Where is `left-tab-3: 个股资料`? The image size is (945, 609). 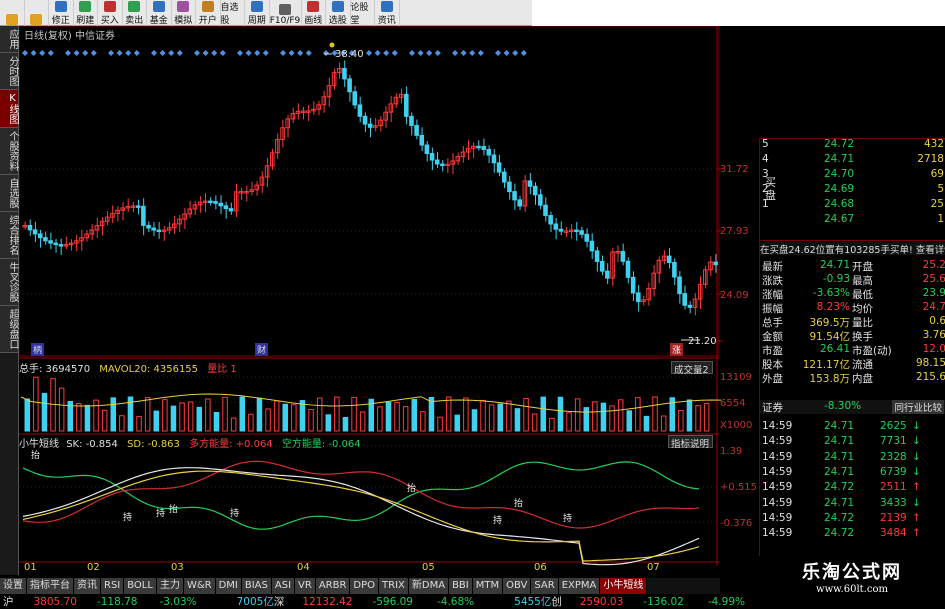
left-tab-3: 个股资料 is located at coordinates (9, 151).